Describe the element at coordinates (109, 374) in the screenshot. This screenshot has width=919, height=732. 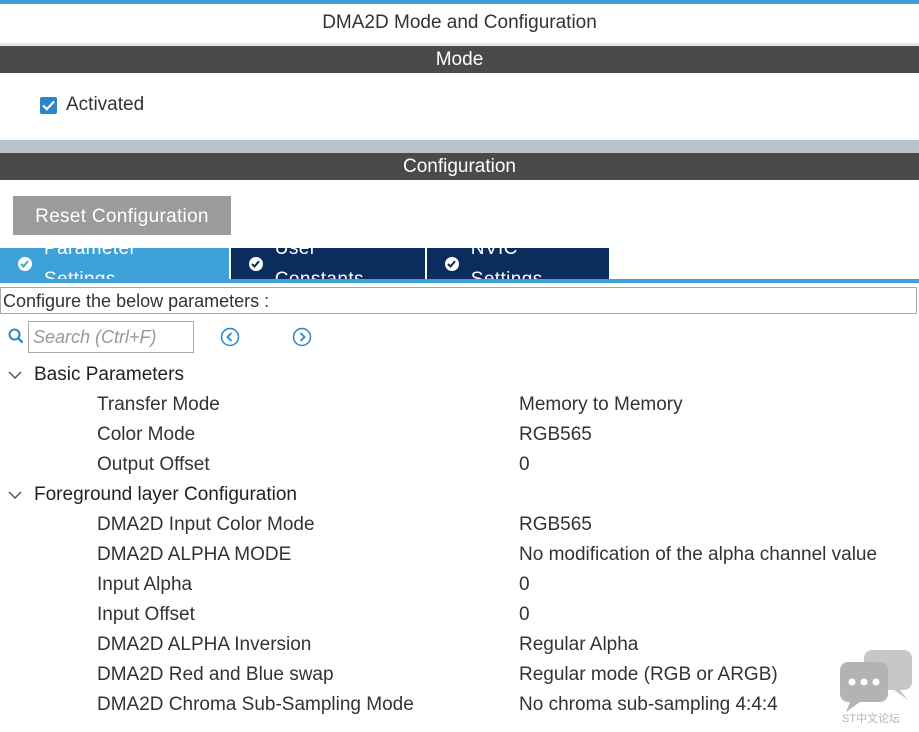
I see `group-title: Basic Parameters` at that location.